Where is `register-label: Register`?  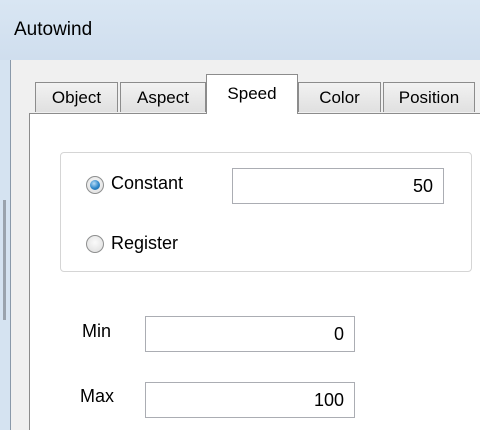
register-label: Register is located at coordinates (144, 243).